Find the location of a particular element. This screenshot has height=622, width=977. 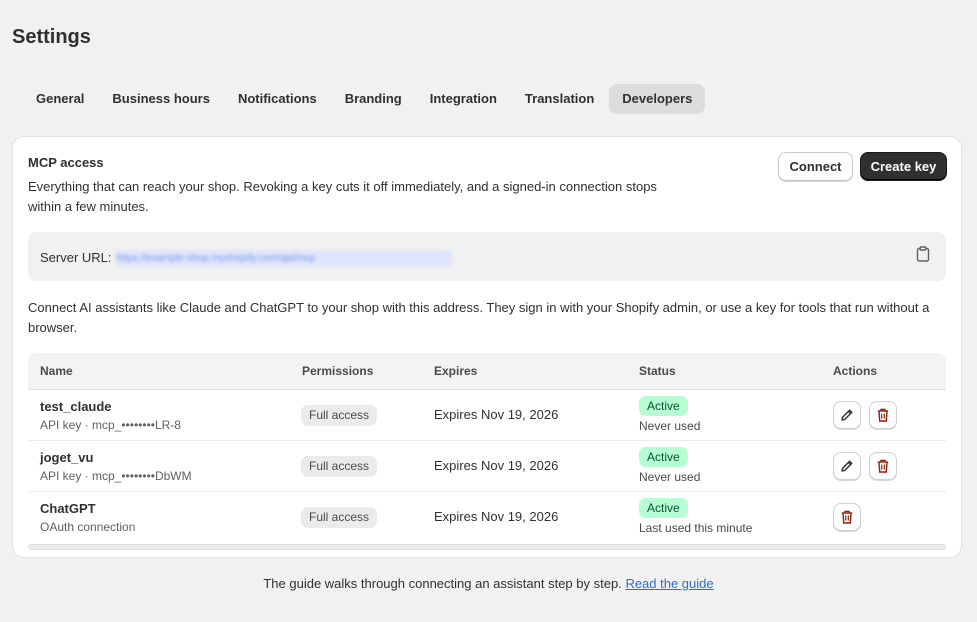

horizontal-scrollbar is located at coordinates (487, 547).